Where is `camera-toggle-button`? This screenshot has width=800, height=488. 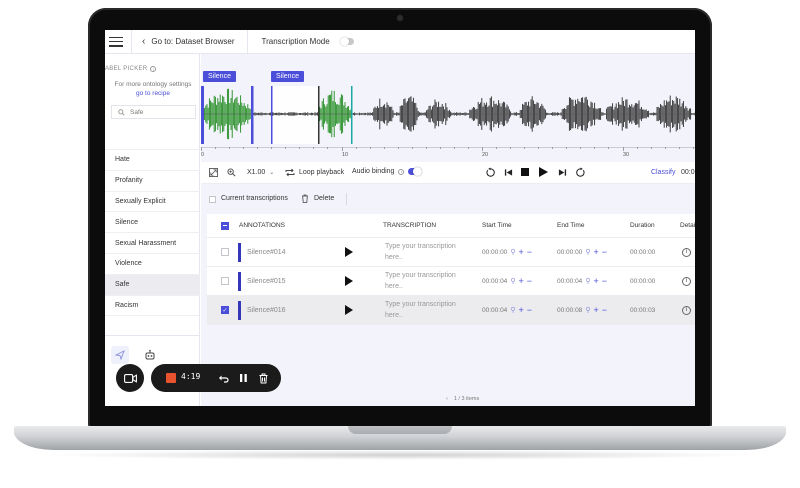
camera-toggle-button is located at coordinates (130, 378).